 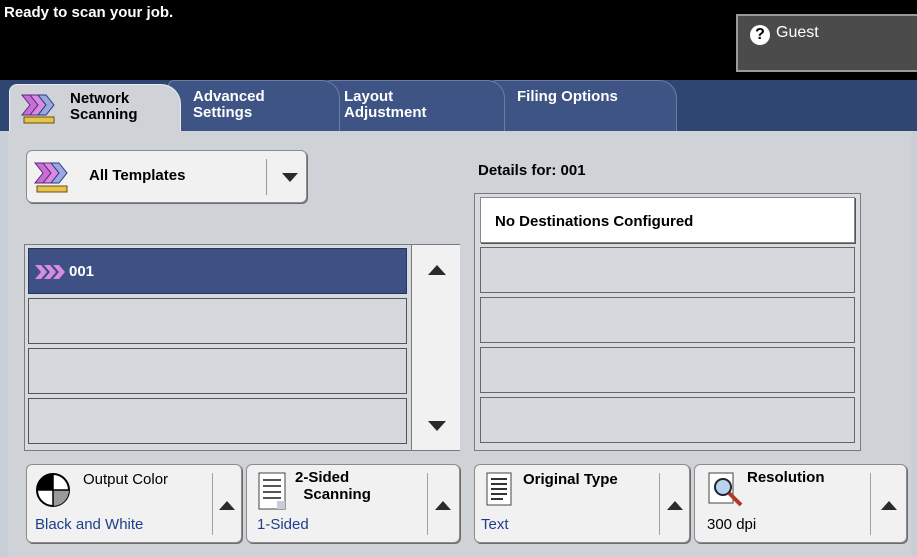 I want to click on tab-network-scanning-label: Network Scanning, so click(x=104, y=106).